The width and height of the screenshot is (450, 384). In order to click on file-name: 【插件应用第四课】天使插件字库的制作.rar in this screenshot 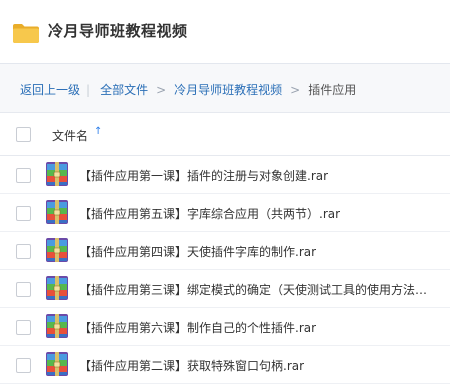, I will do `click(197, 251)`.